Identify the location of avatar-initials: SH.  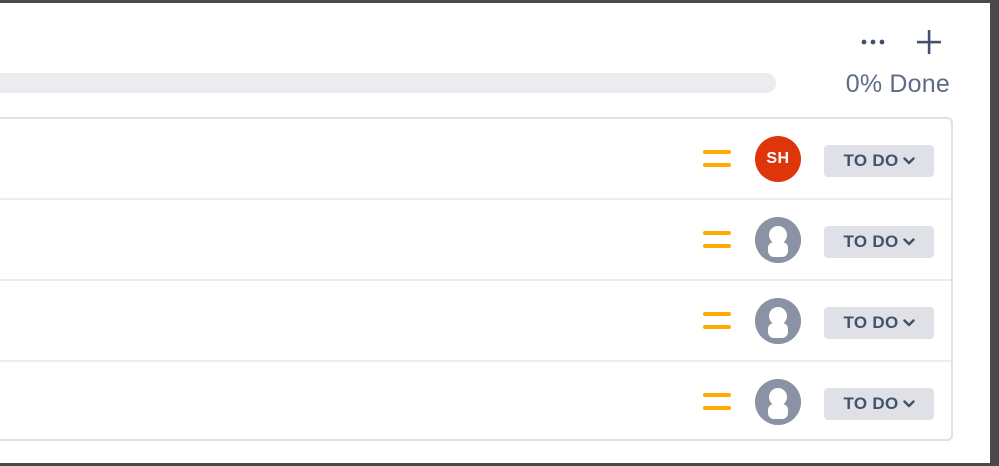
(778, 158).